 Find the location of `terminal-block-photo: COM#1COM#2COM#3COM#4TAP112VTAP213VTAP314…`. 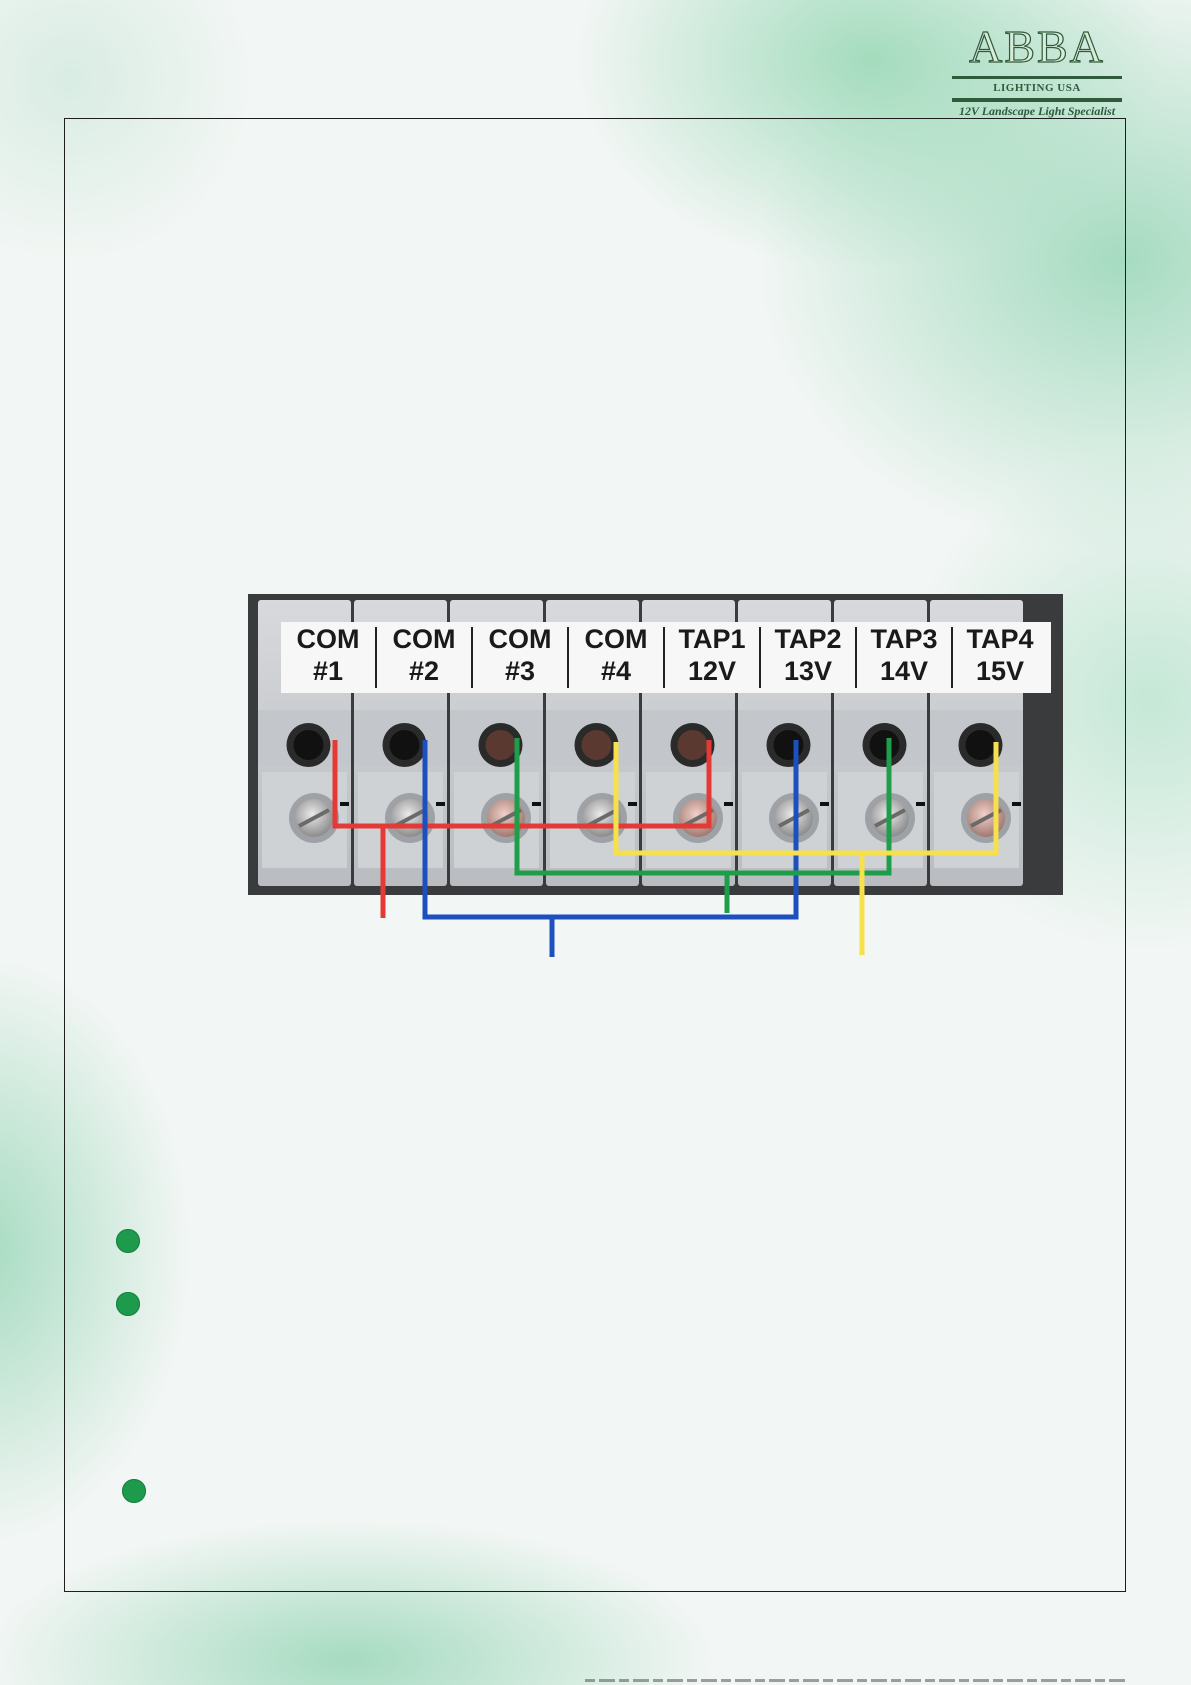

terminal-block-photo: COM#1COM#2COM#3COM#4TAP112VTAP213VTAP314… is located at coordinates (655, 744).